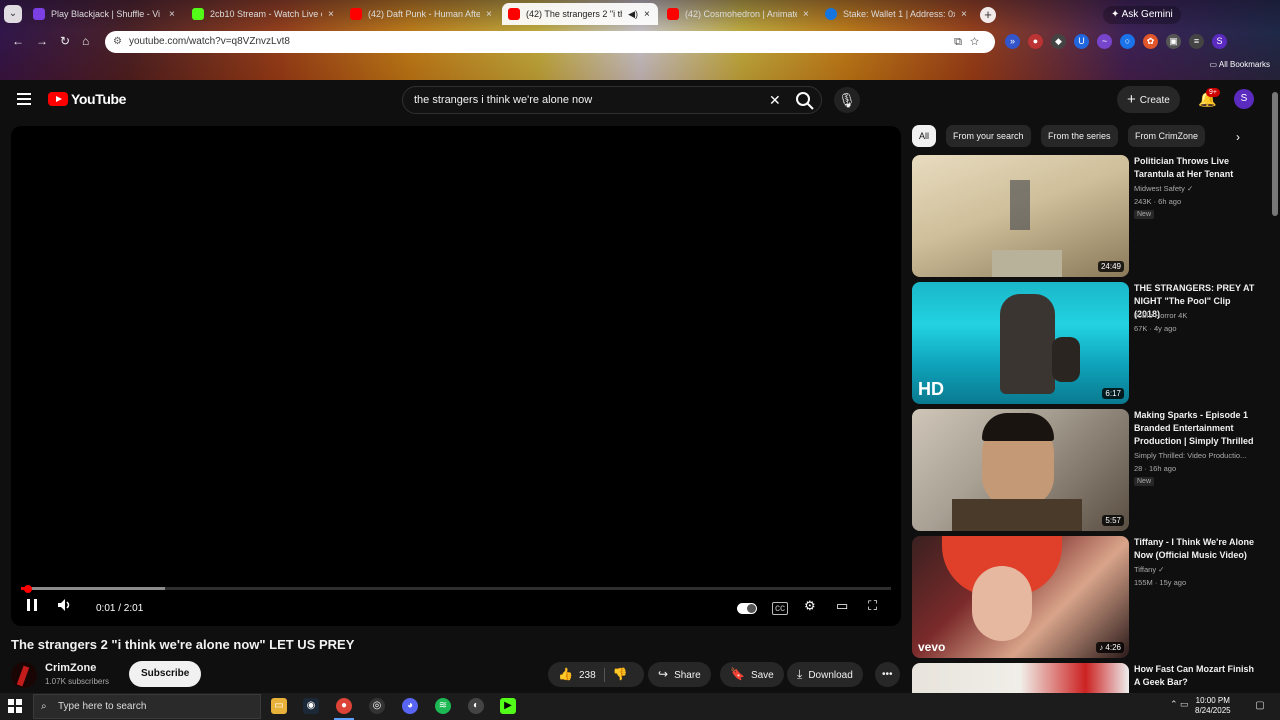  Describe the element at coordinates (422, 14) in the screenshot. I see `browser-tab: (42) Daft Punk - Human After A ×` at that location.